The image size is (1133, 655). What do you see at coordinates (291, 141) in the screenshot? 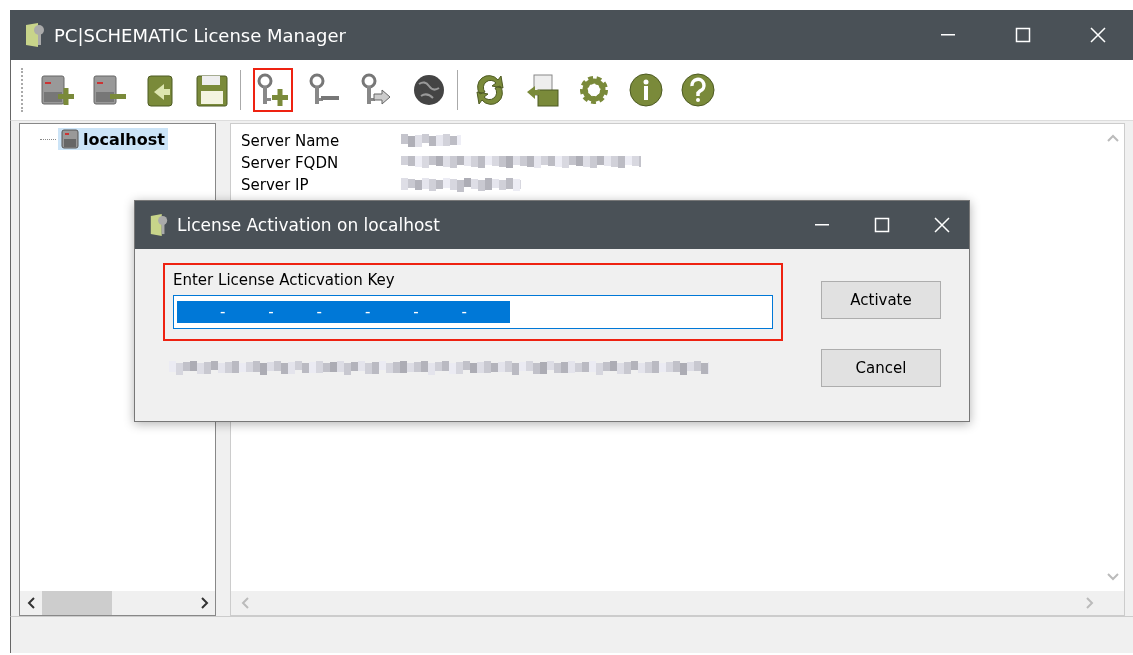
I see `property-label: Server Name` at bounding box center [291, 141].